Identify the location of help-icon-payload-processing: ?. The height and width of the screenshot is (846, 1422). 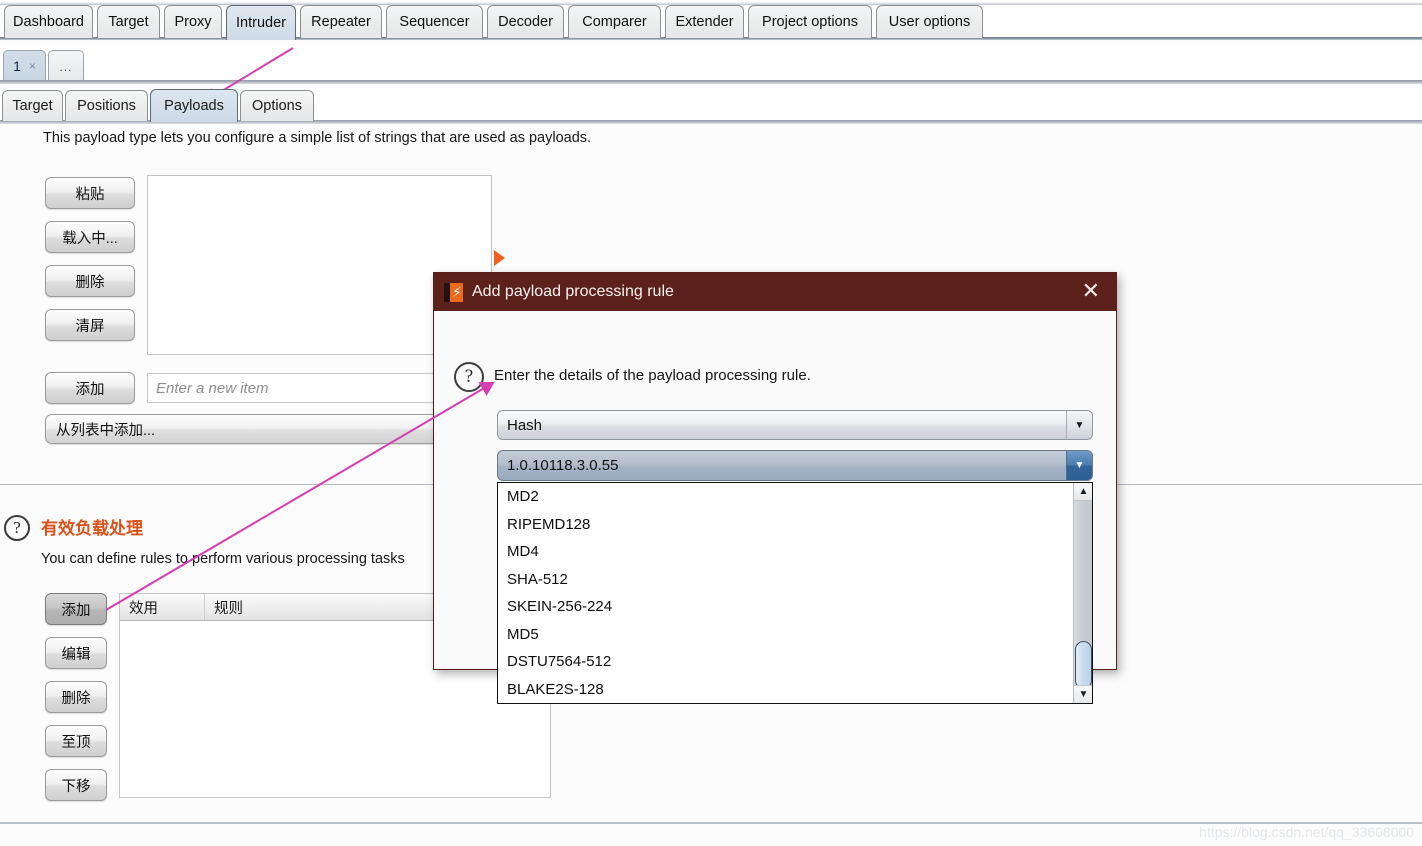
(17, 528).